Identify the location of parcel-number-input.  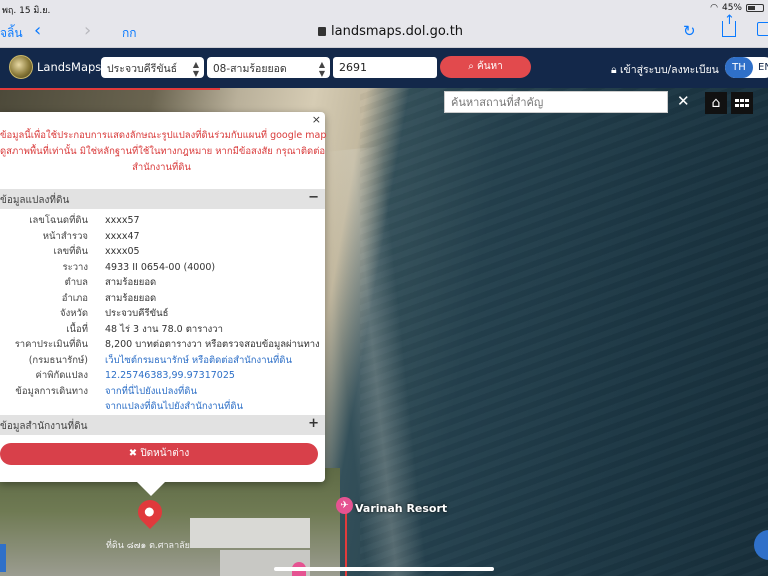
(385, 67).